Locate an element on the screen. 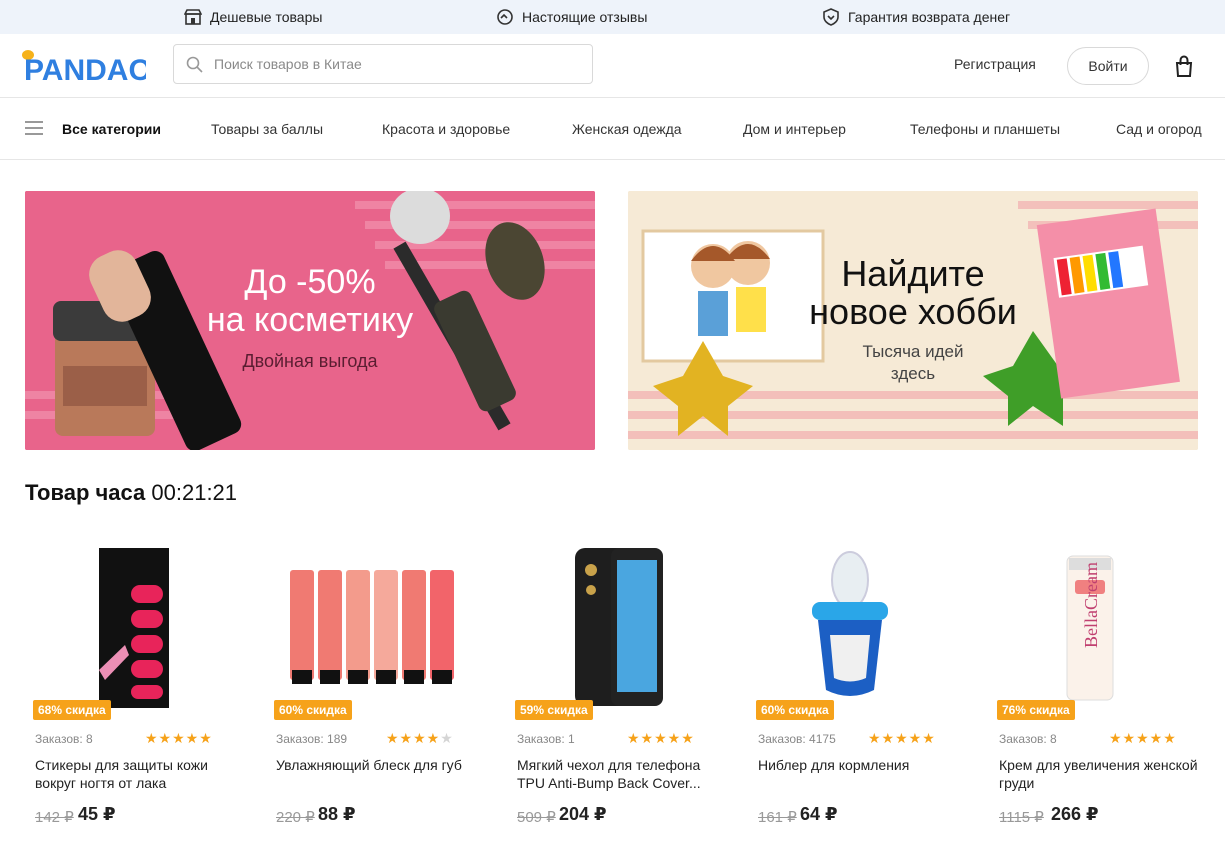 Image resolution: width=1225 pixels, height=868 pixels. shield-icon is located at coordinates (831, 17).